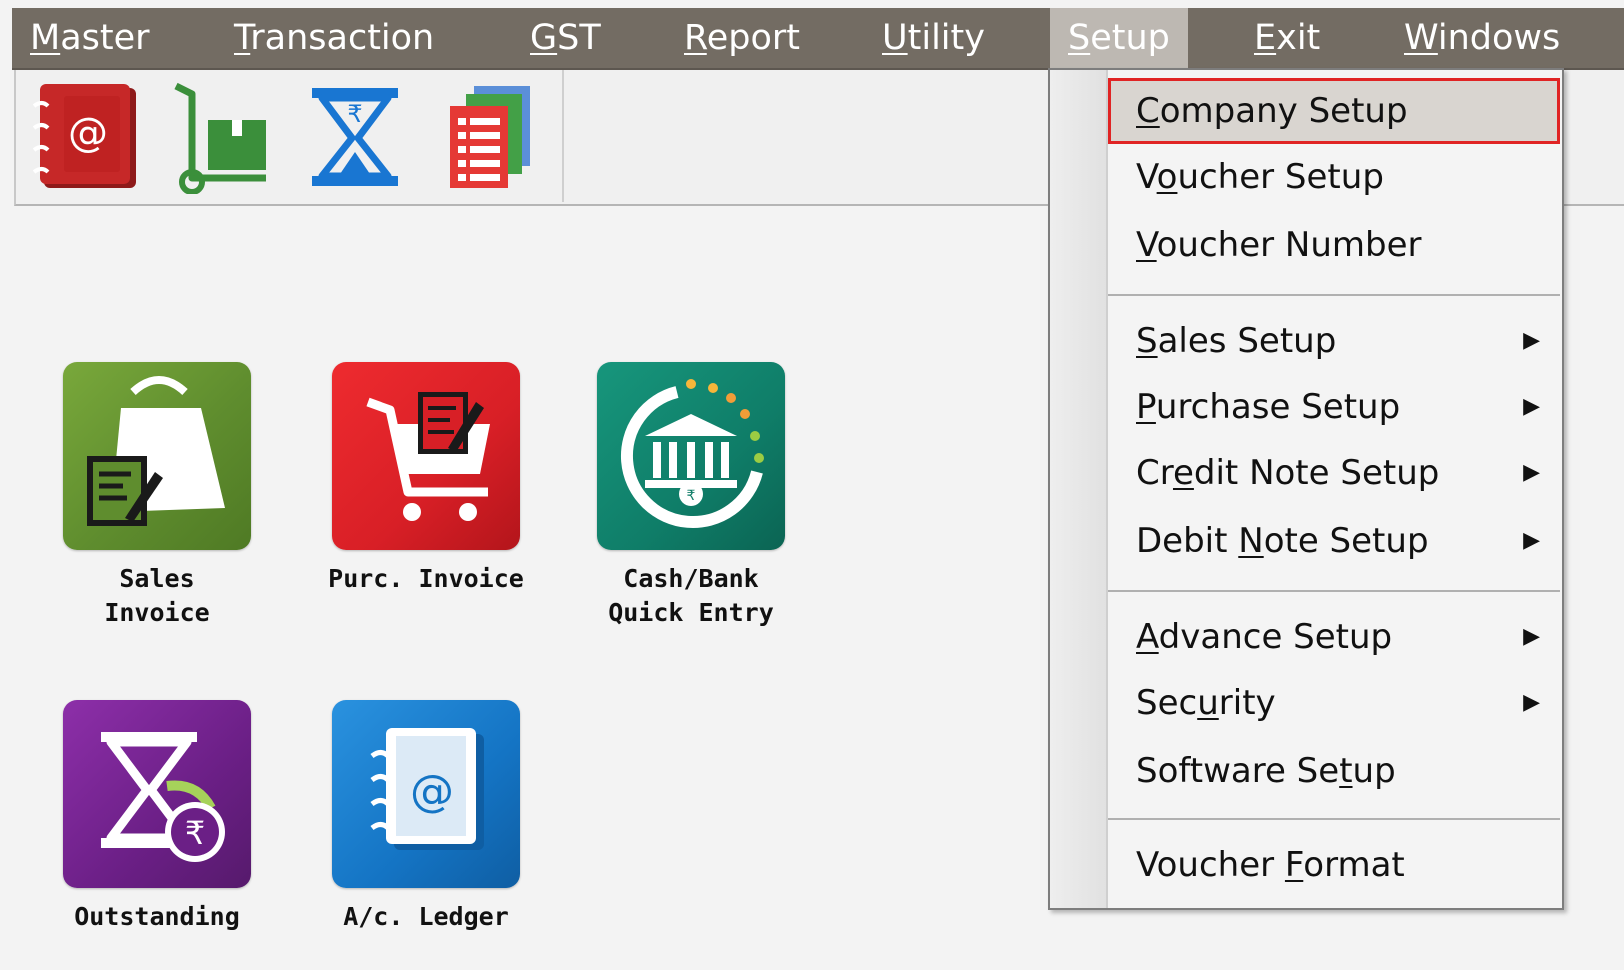 Image resolution: width=1624 pixels, height=970 pixels. I want to click on tile-outstanding-label: Outstanding, so click(157, 916).